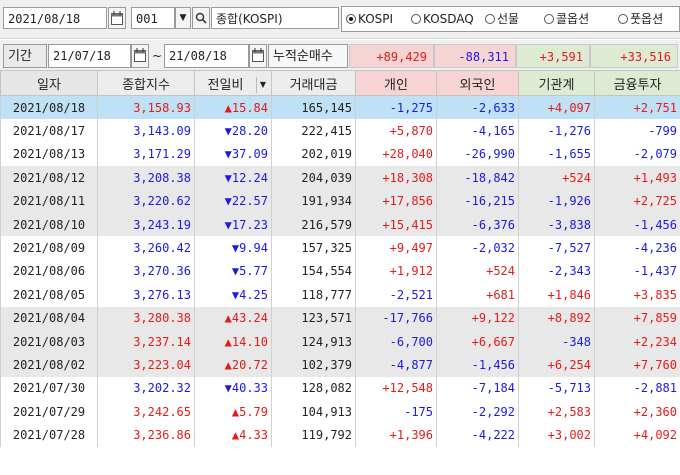 This screenshot has height=475, width=680. Describe the element at coordinates (396, 201) in the screenshot. I see `row-individual: +17,856` at that location.